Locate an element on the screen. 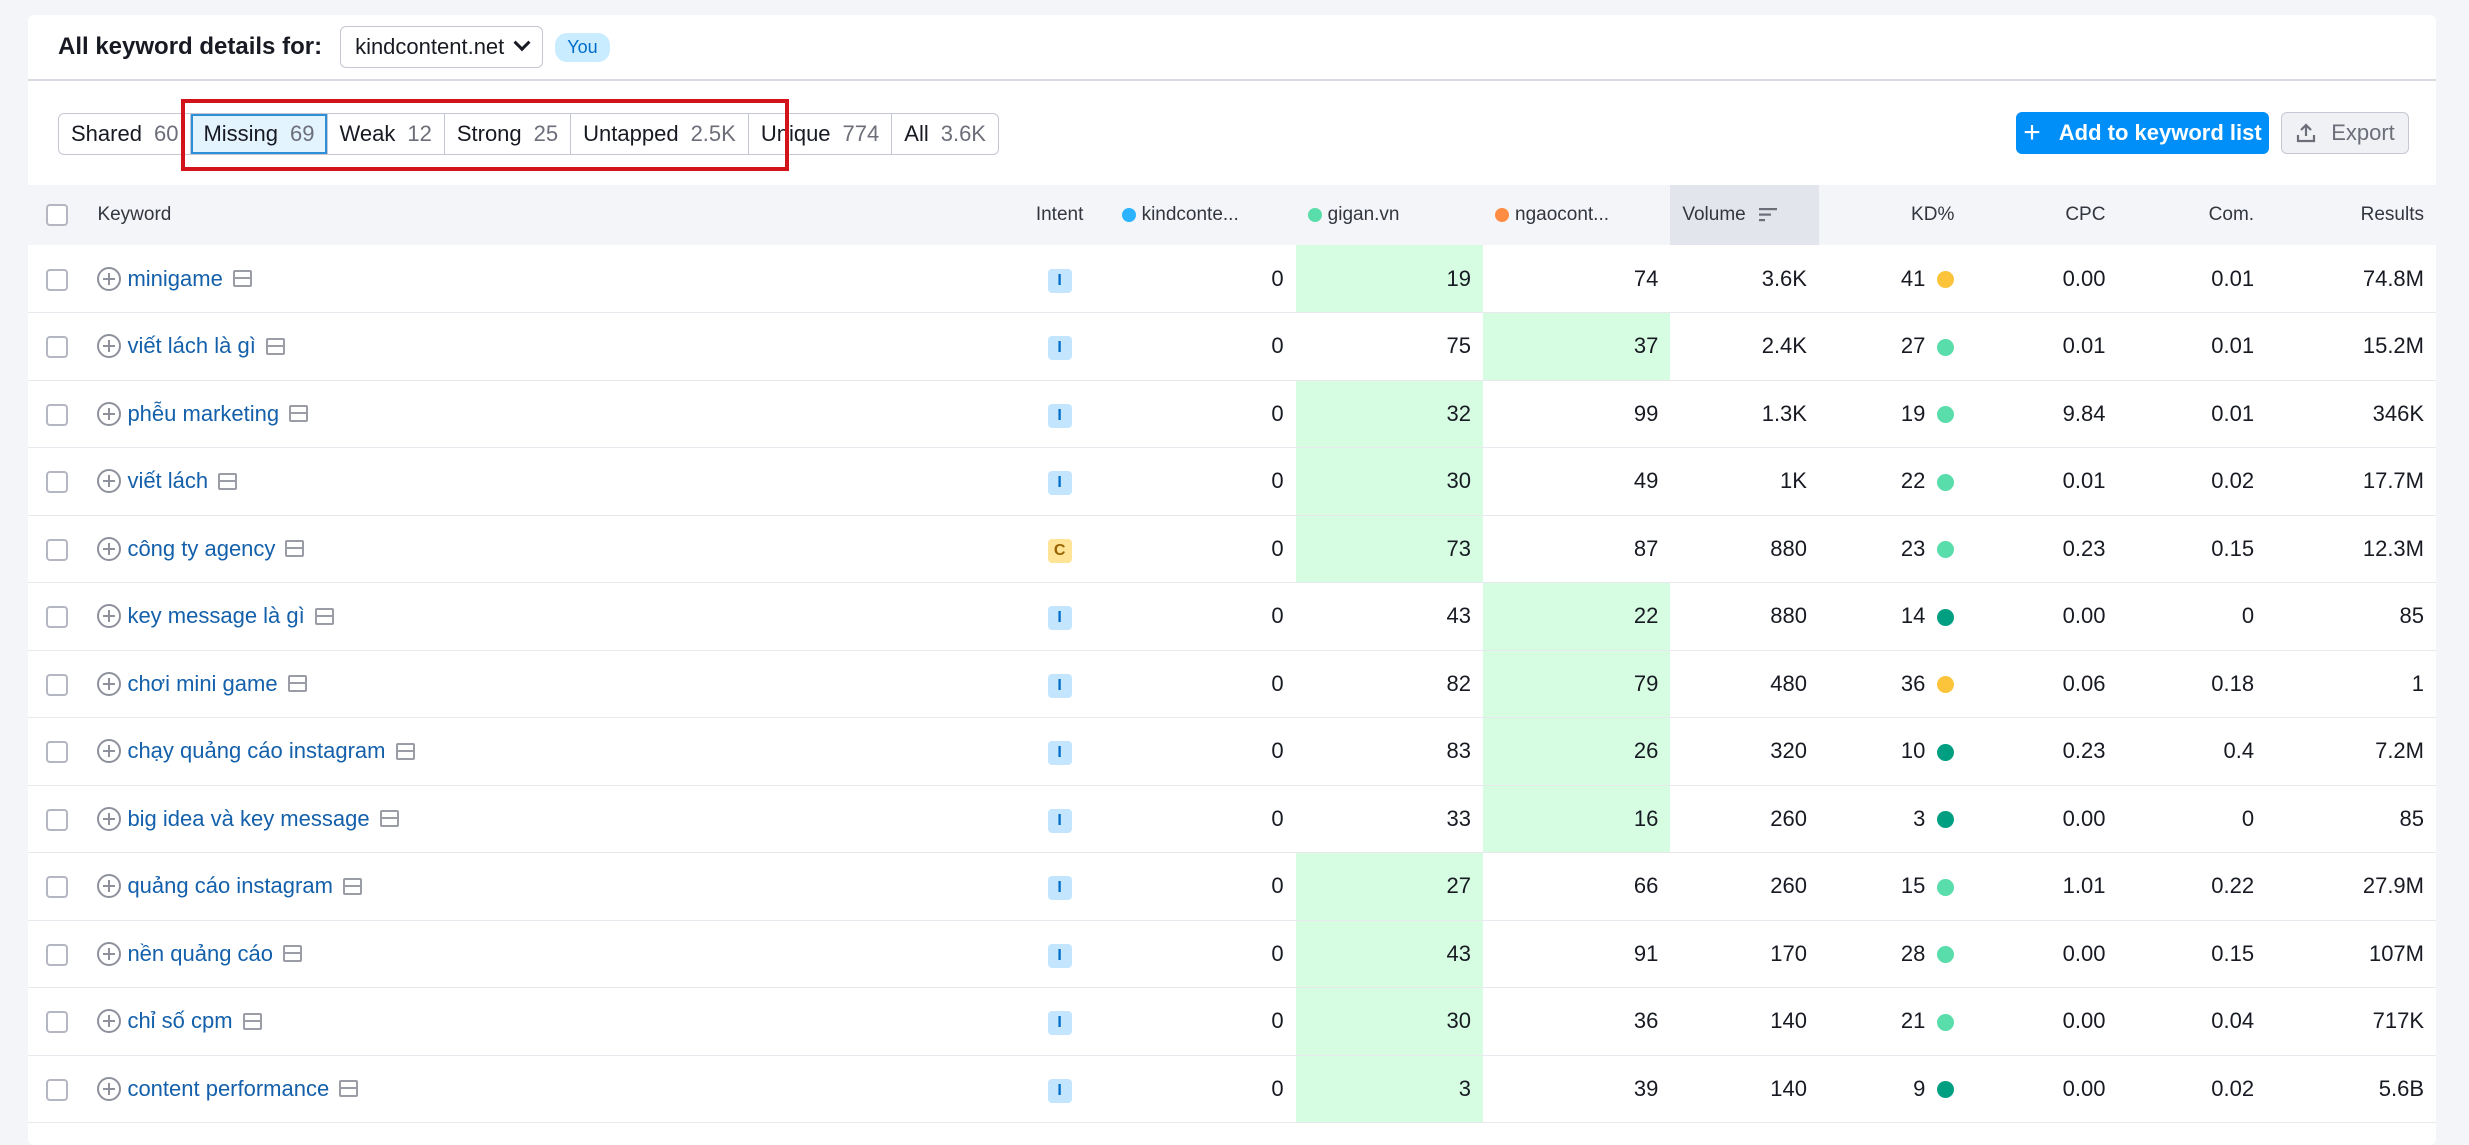 The width and height of the screenshot is (2469, 1145). keyword-cell: chỉ số cpm is located at coordinates (547, 1021).